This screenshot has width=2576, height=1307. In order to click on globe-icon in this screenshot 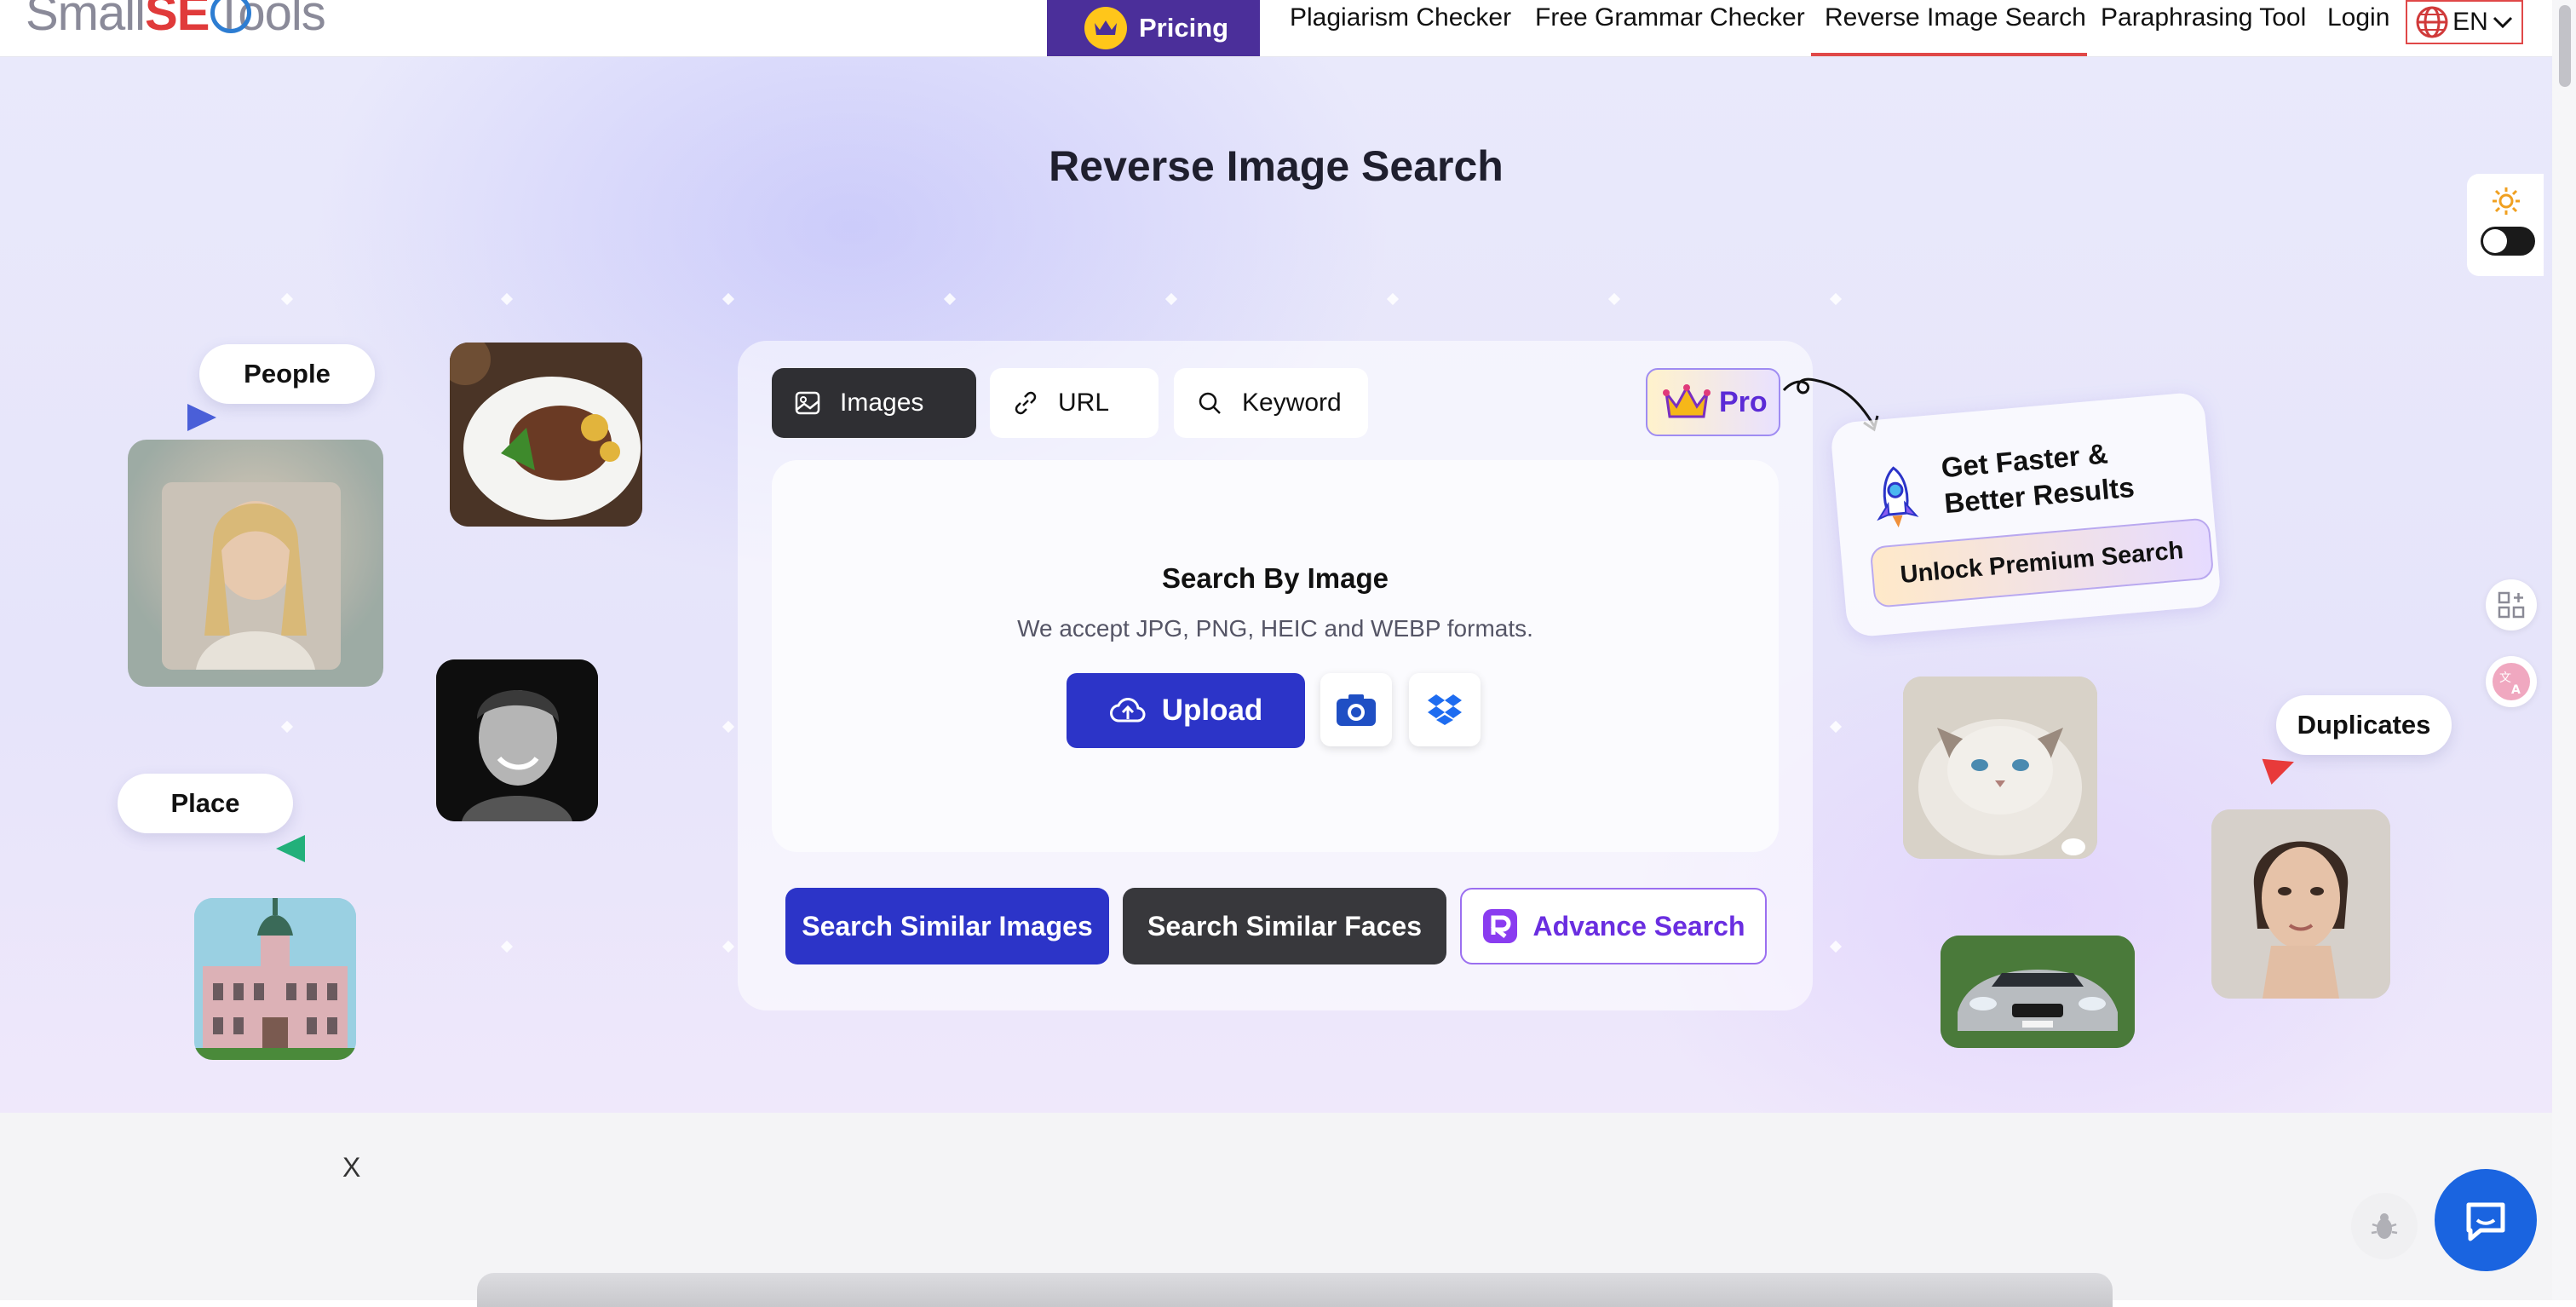, I will do `click(2432, 22)`.